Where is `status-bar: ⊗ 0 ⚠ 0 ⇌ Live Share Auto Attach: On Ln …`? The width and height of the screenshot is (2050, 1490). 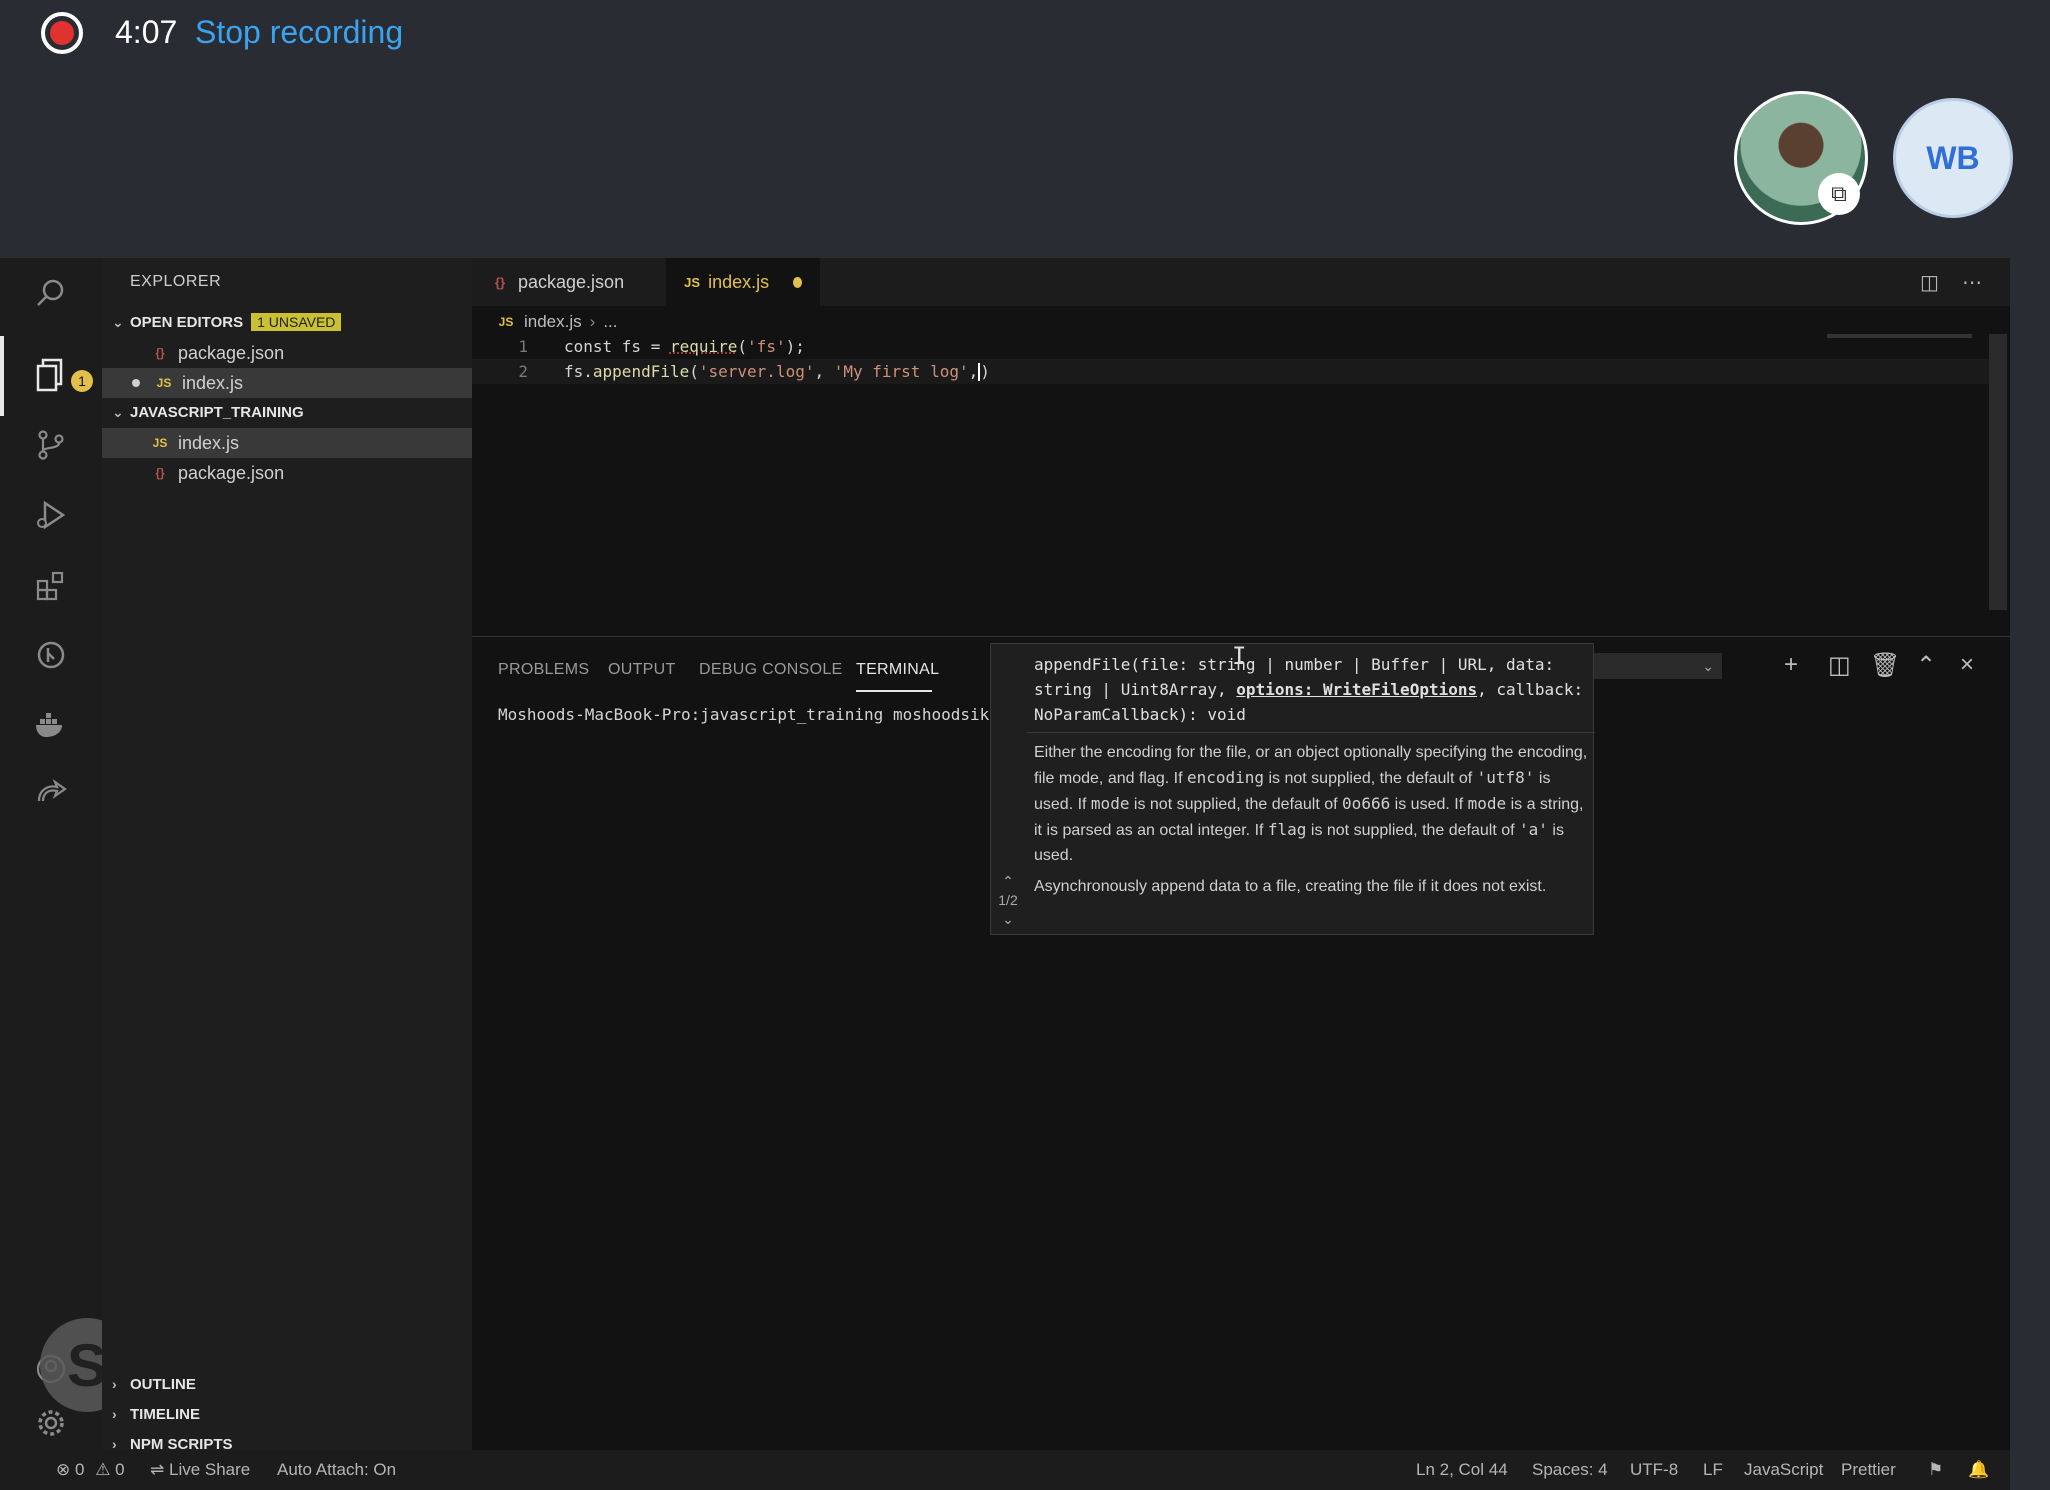
status-bar: ⊗ 0 ⚠ 0 ⇌ Live Share Auto Attach: On Ln … is located at coordinates (1005, 1470).